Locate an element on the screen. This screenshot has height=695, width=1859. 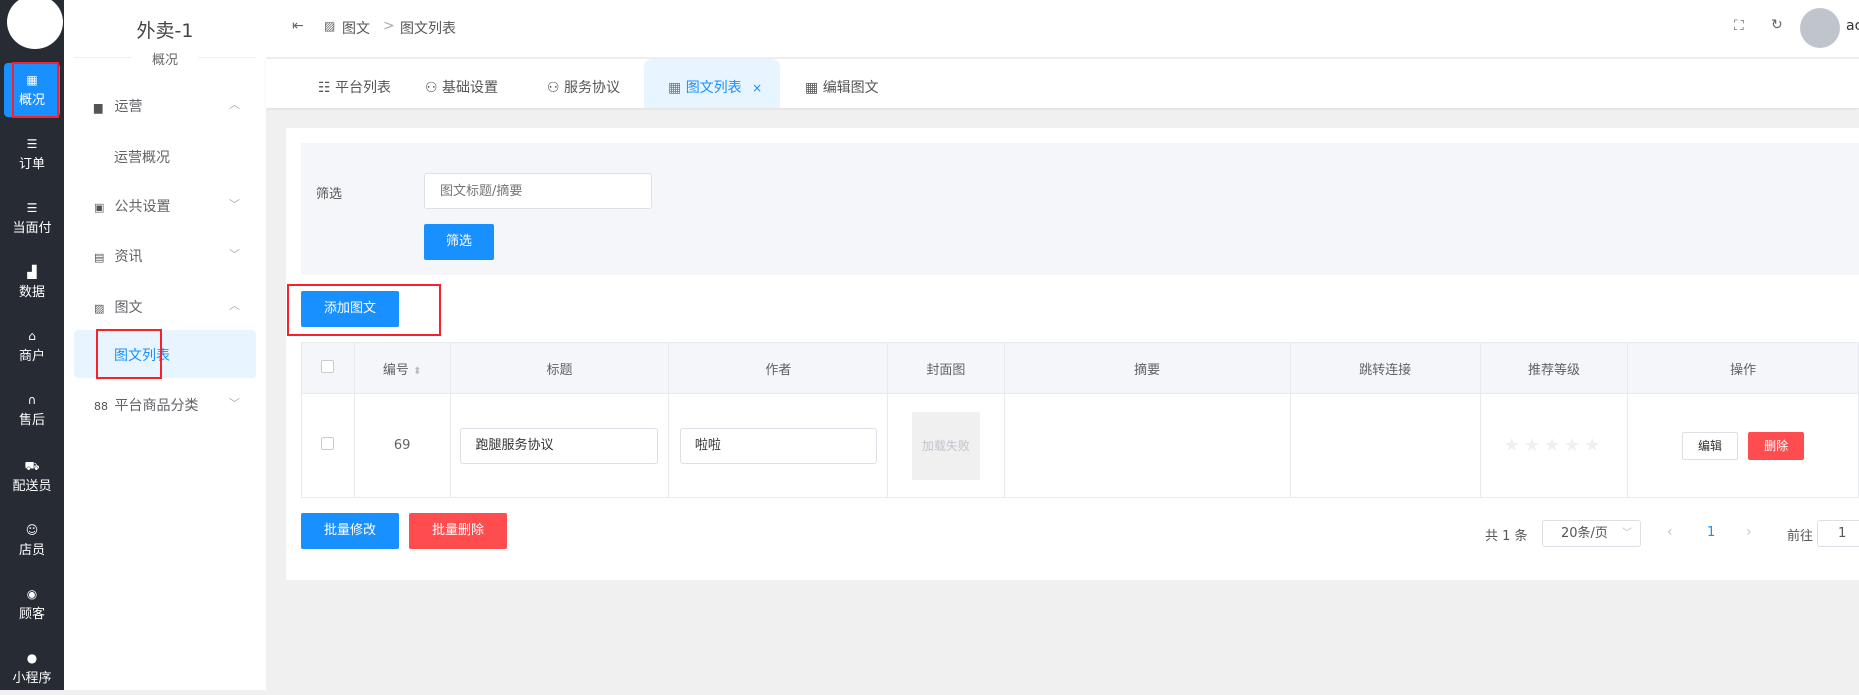
username: ac is located at coordinates (1852, 26).